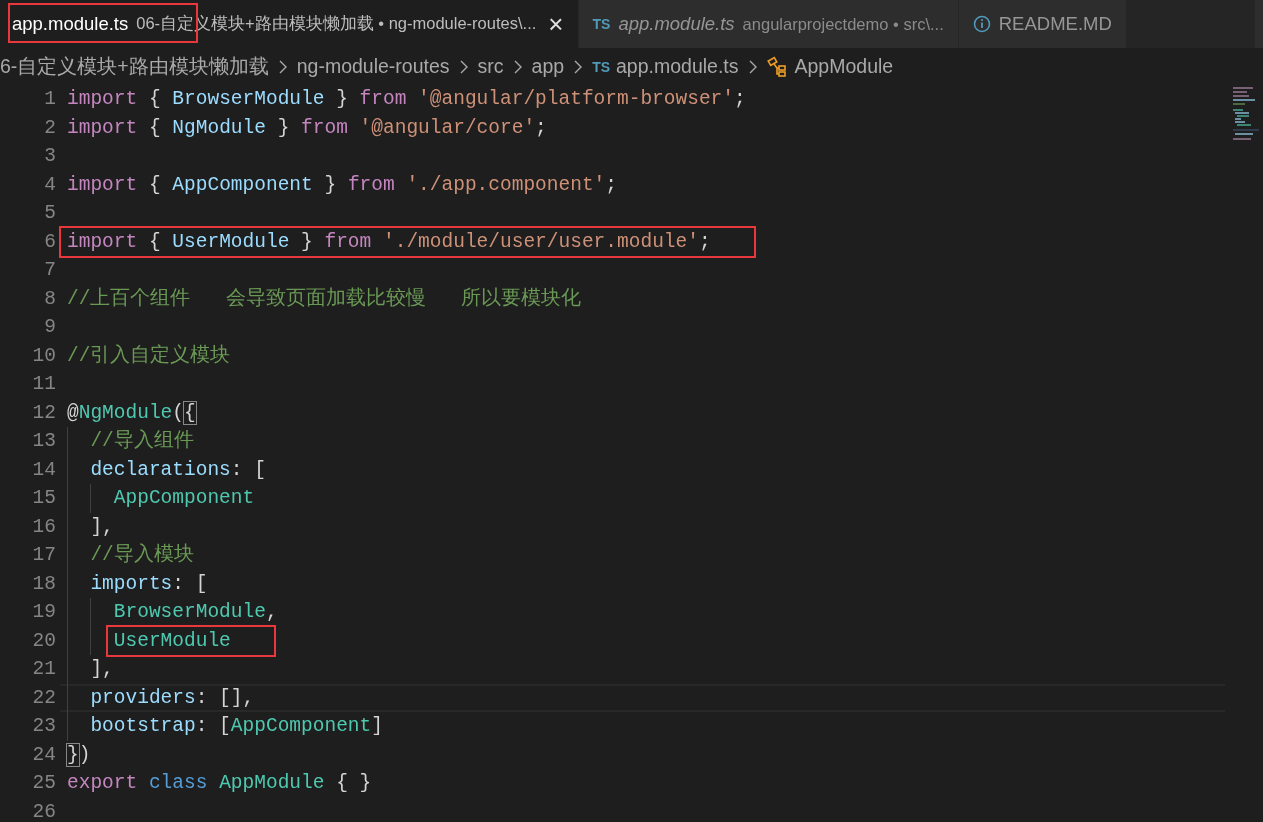 Image resolution: width=1263 pixels, height=822 pixels. What do you see at coordinates (149, 584) in the screenshot?
I see `code-line: imports: [` at bounding box center [149, 584].